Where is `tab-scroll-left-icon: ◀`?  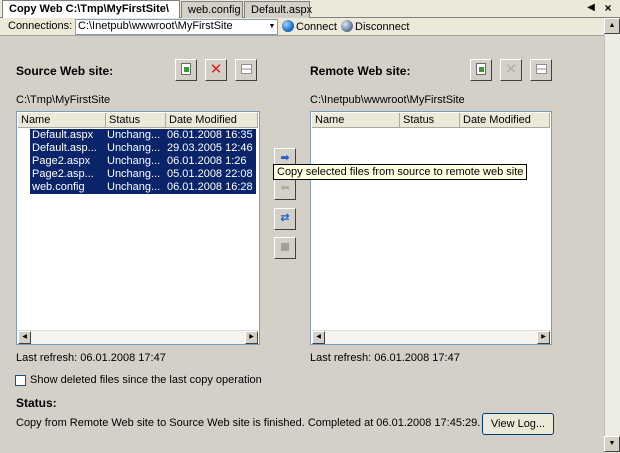 tab-scroll-left-icon: ◀ is located at coordinates (591, 8).